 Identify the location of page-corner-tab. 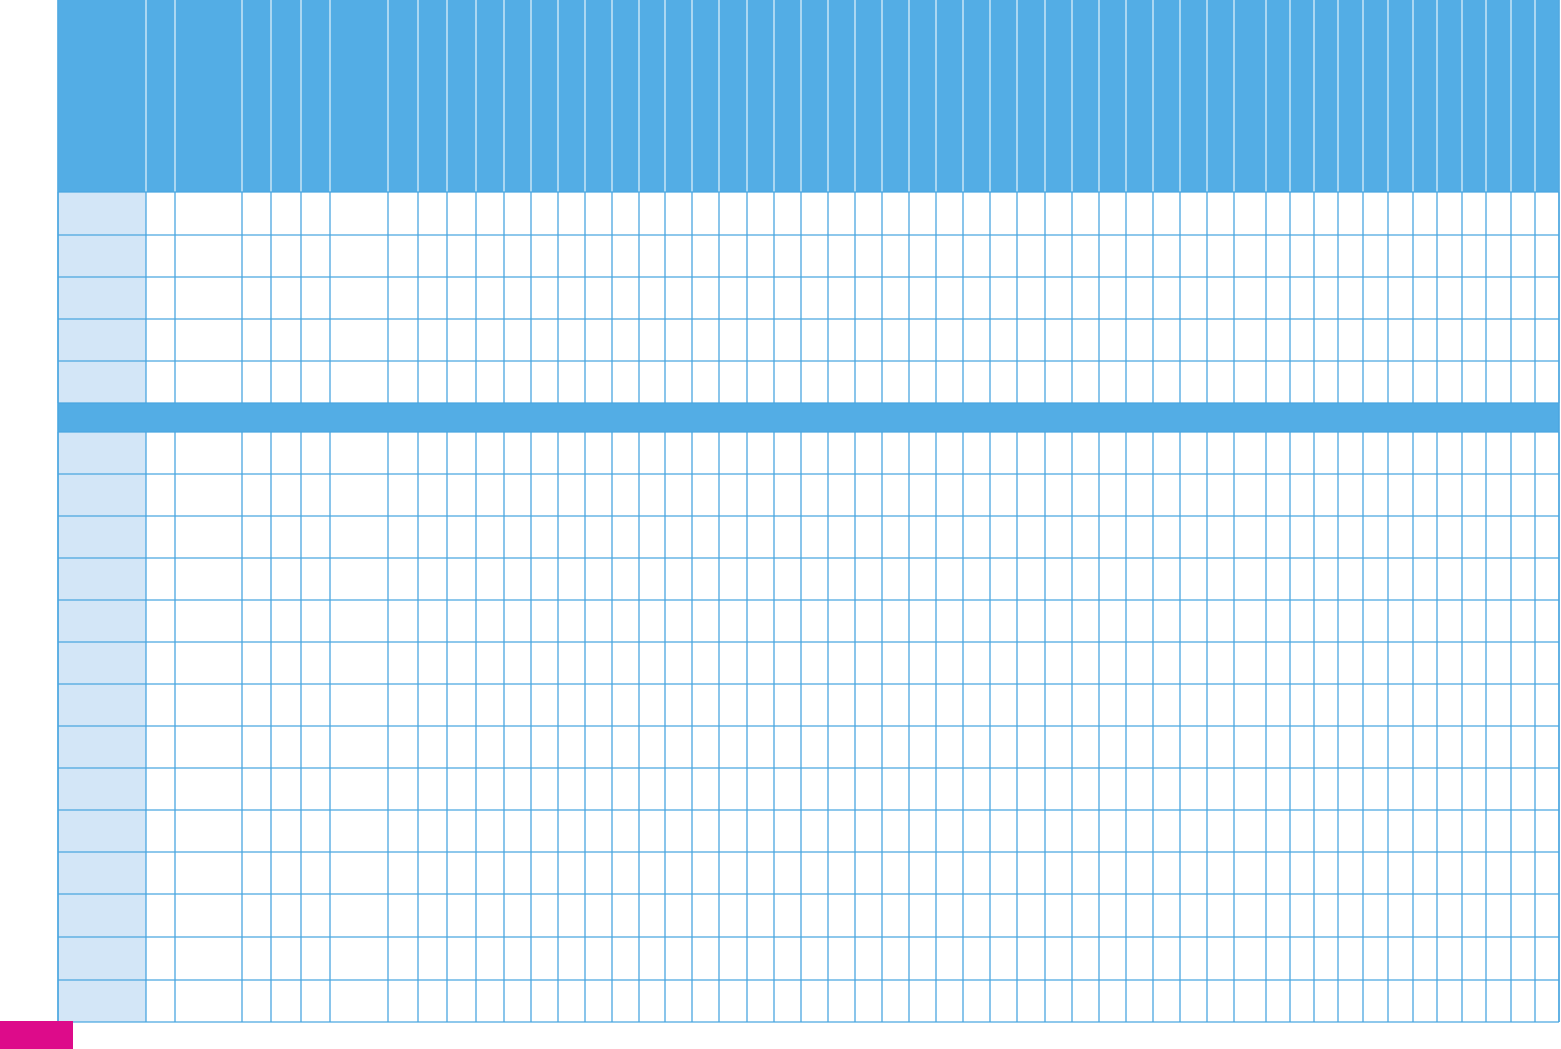
(36, 1035).